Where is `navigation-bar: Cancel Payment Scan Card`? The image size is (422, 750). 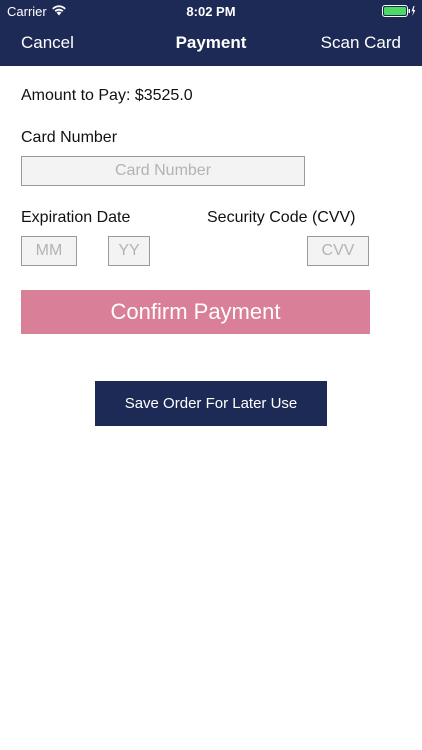 navigation-bar: Cancel Payment Scan Card is located at coordinates (211, 44).